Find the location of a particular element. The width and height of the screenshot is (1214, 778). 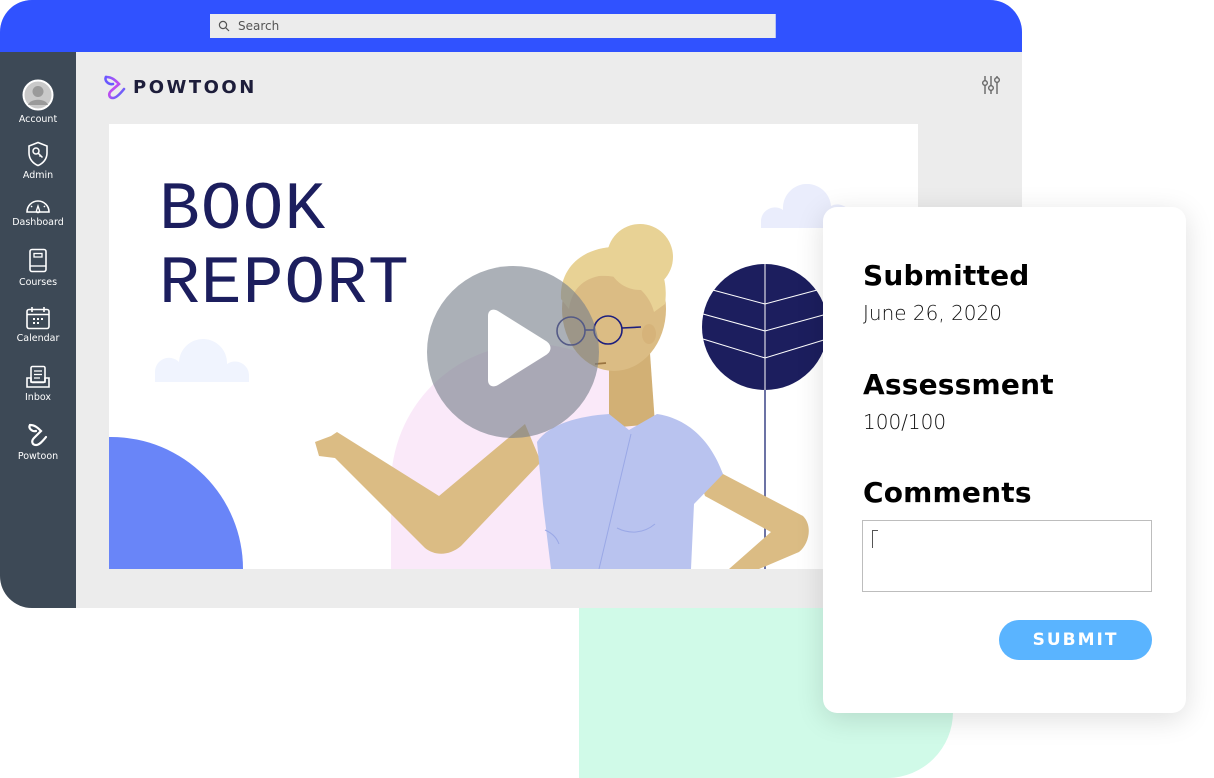

video-title: BOOK REPORT is located at coordinates (284, 248).